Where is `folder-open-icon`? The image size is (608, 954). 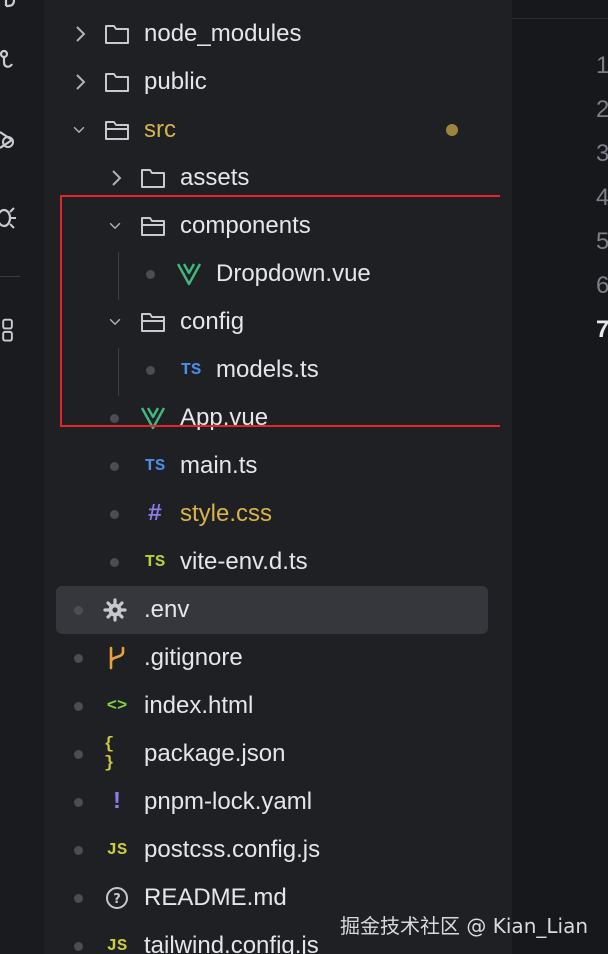
folder-open-icon is located at coordinates (117, 130).